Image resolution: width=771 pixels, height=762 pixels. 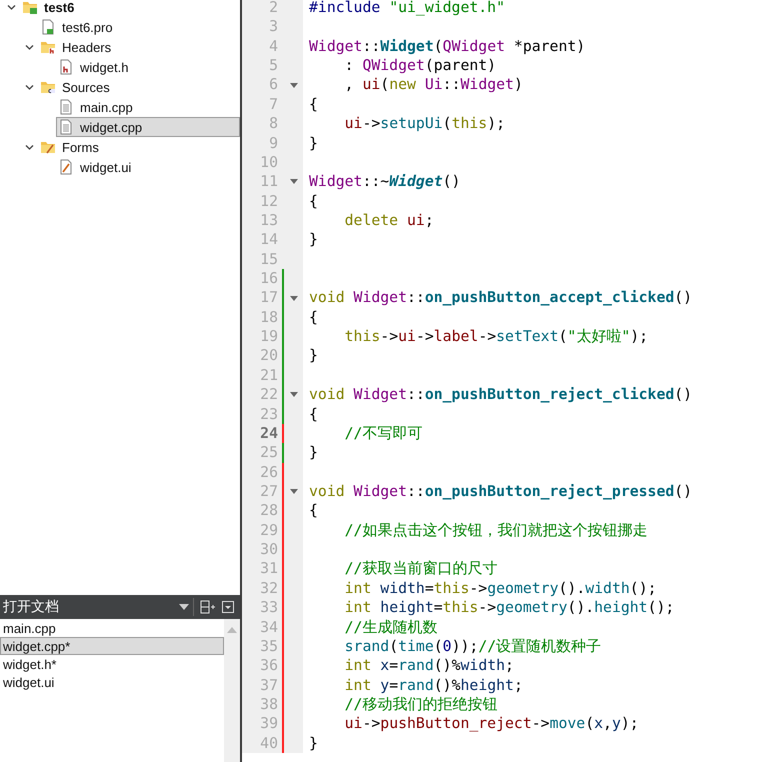 What do you see at coordinates (268, 356) in the screenshot?
I see `line-number: 20` at bounding box center [268, 356].